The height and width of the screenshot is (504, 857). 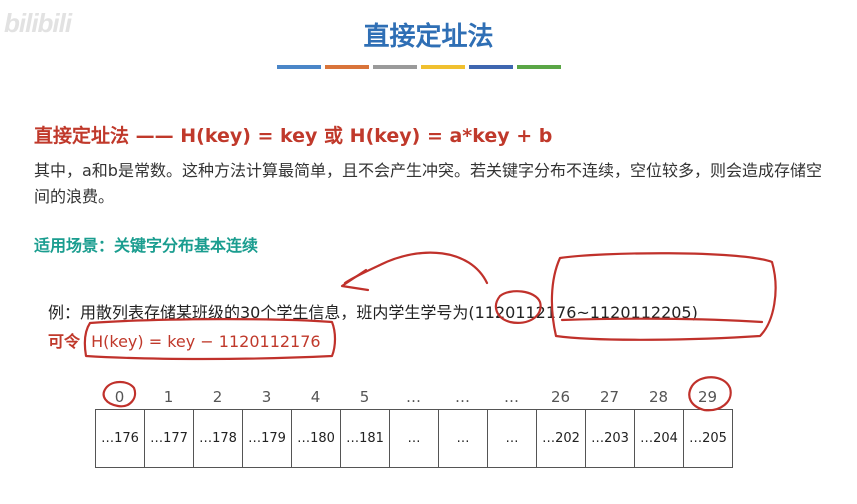 I want to click on table-cell: …177, so click(x=169, y=438).